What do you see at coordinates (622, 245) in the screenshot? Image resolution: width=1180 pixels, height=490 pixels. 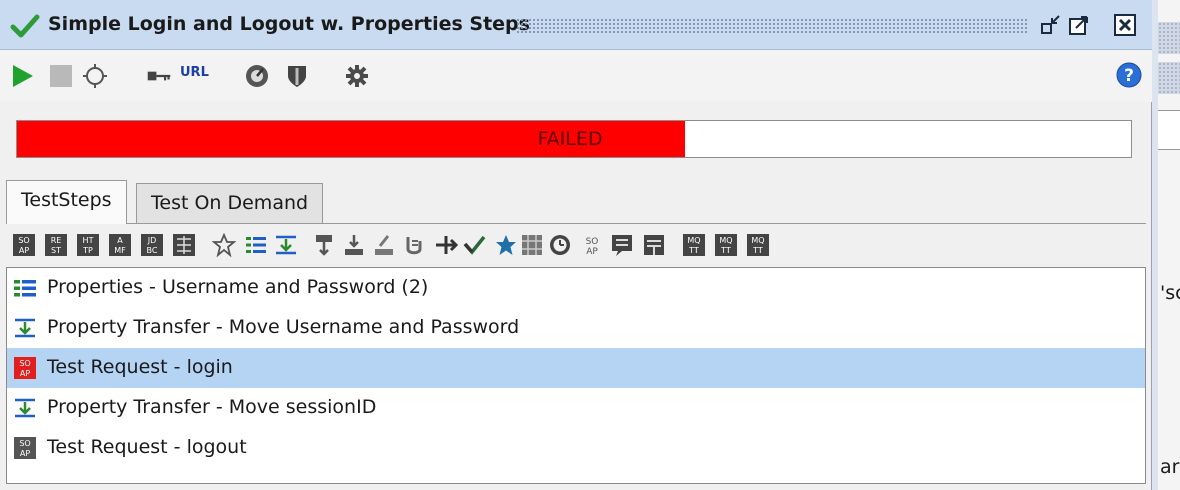 I see `soap-mock-icon` at bounding box center [622, 245].